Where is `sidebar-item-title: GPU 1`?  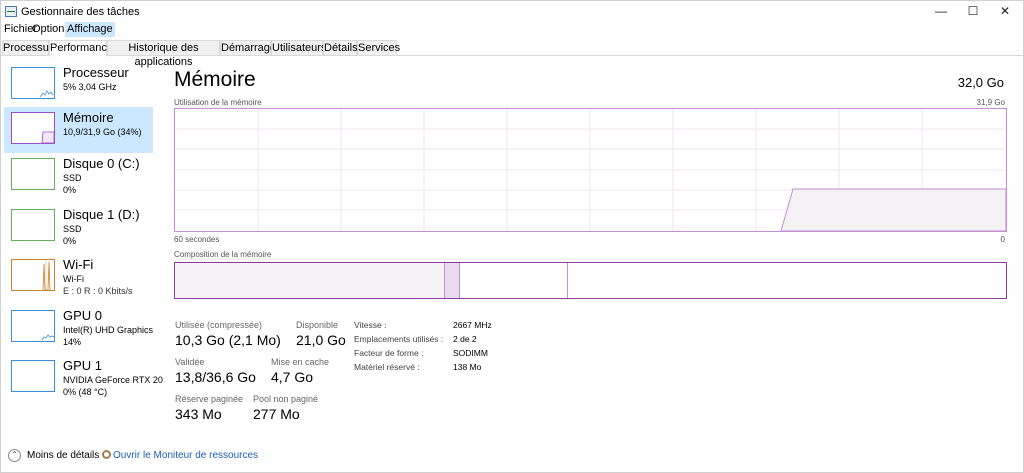 sidebar-item-title: GPU 1 is located at coordinates (83, 365).